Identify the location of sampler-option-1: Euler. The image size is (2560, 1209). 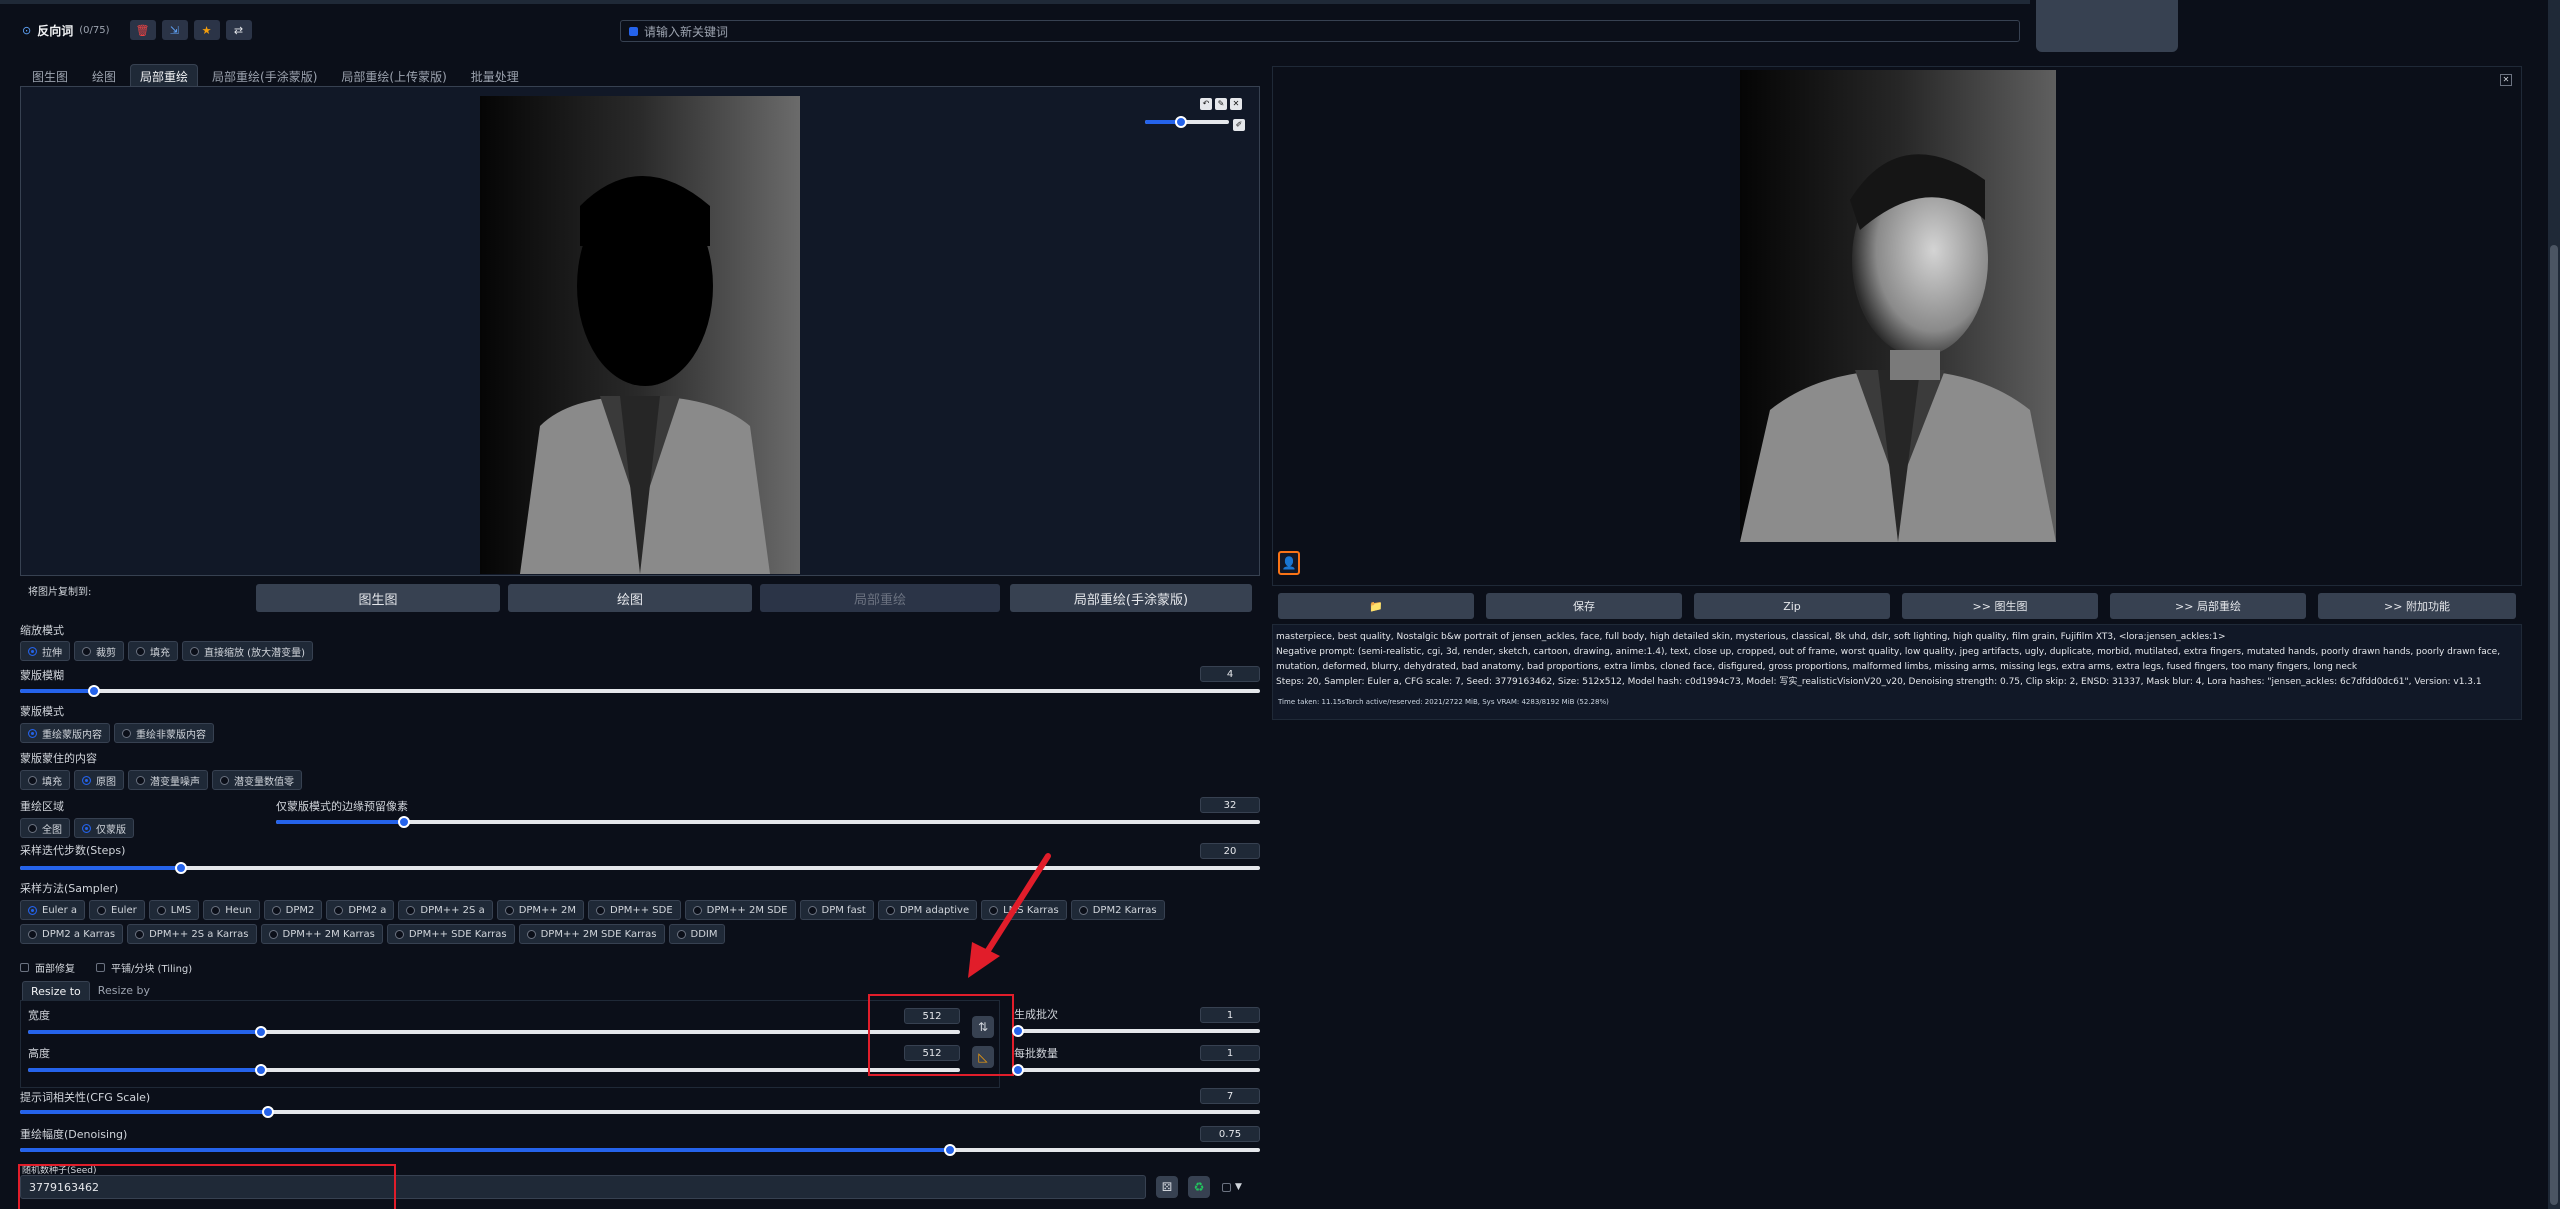
(117, 910).